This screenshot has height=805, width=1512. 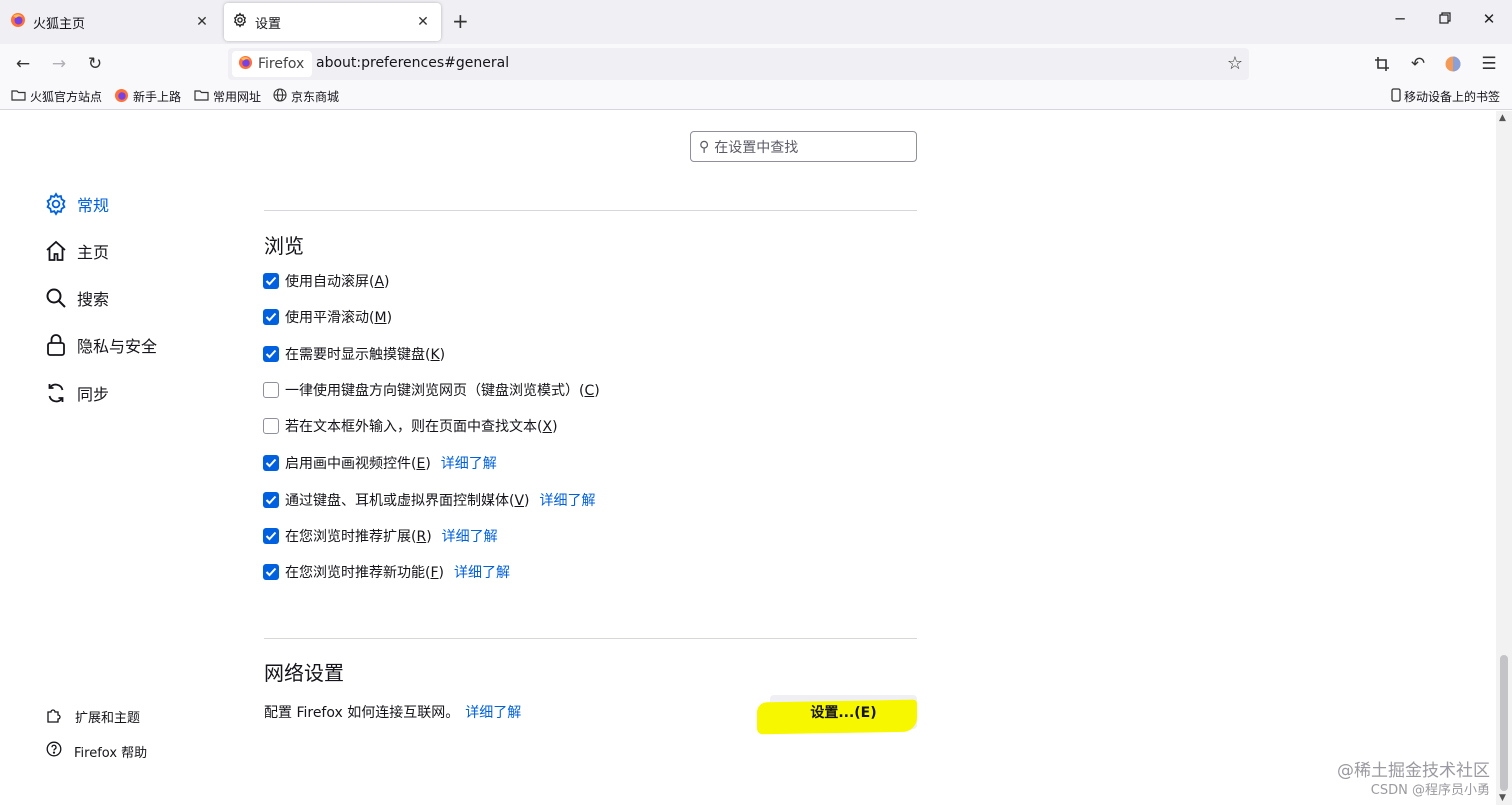 What do you see at coordinates (95, 64) in the screenshot?
I see `reload-icon: ↻` at bounding box center [95, 64].